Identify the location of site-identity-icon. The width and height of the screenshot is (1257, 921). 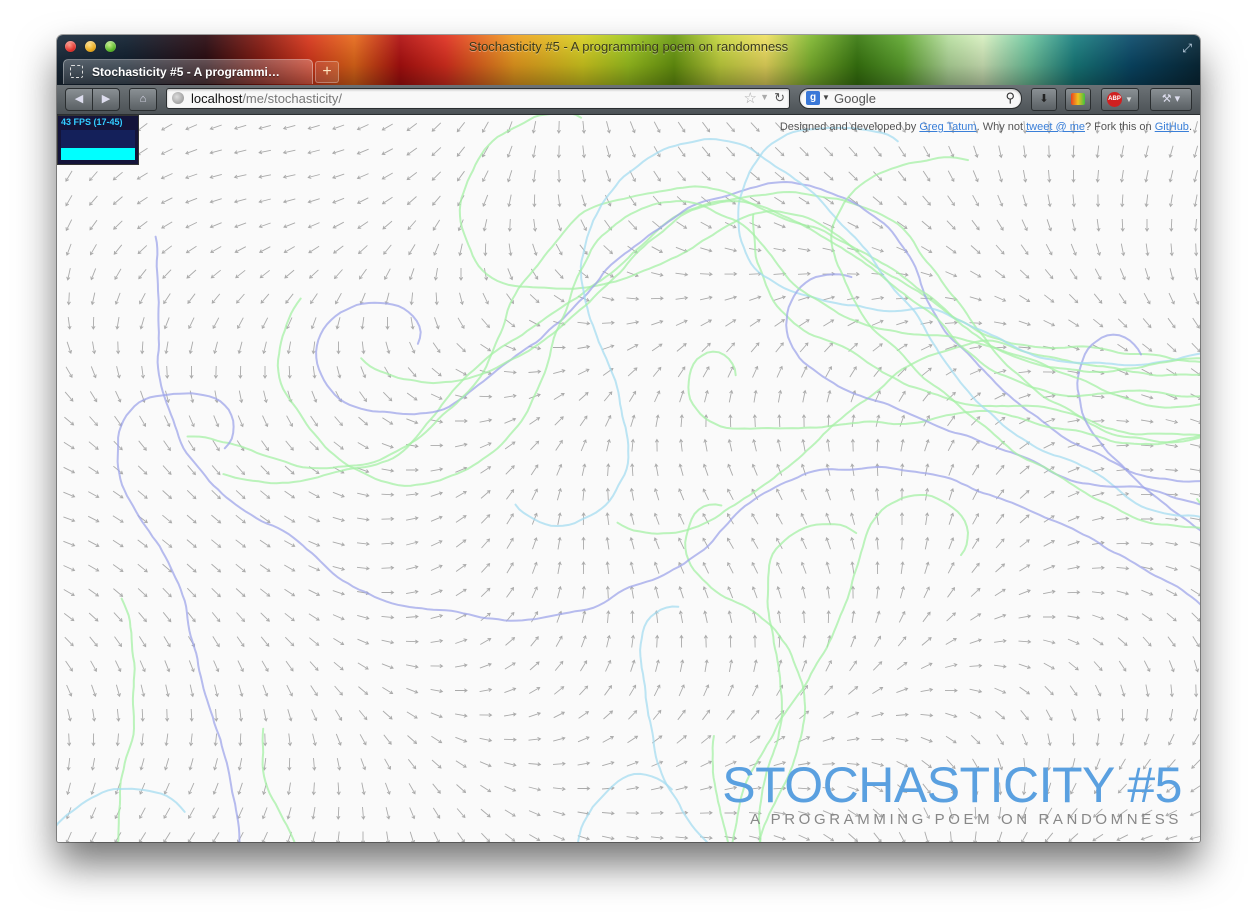
(178, 98).